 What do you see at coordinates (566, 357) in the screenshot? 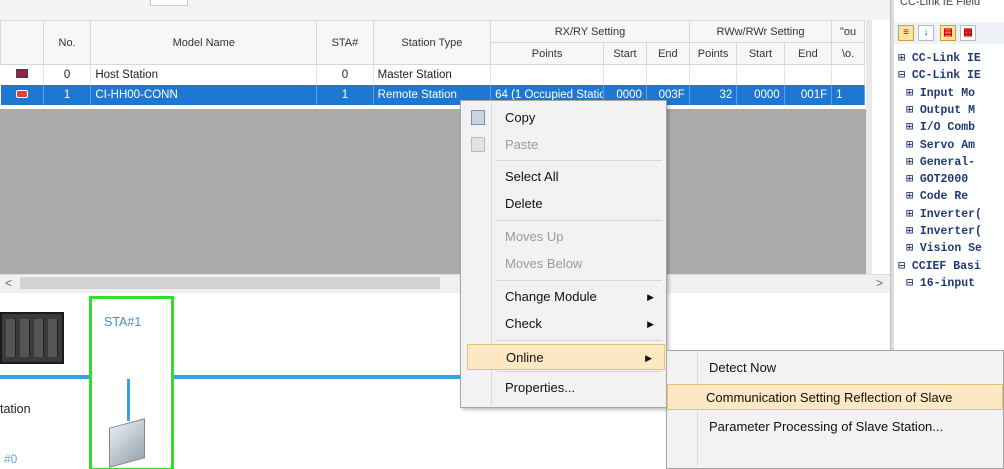
I see `menu-item-online: Online ▶` at bounding box center [566, 357].